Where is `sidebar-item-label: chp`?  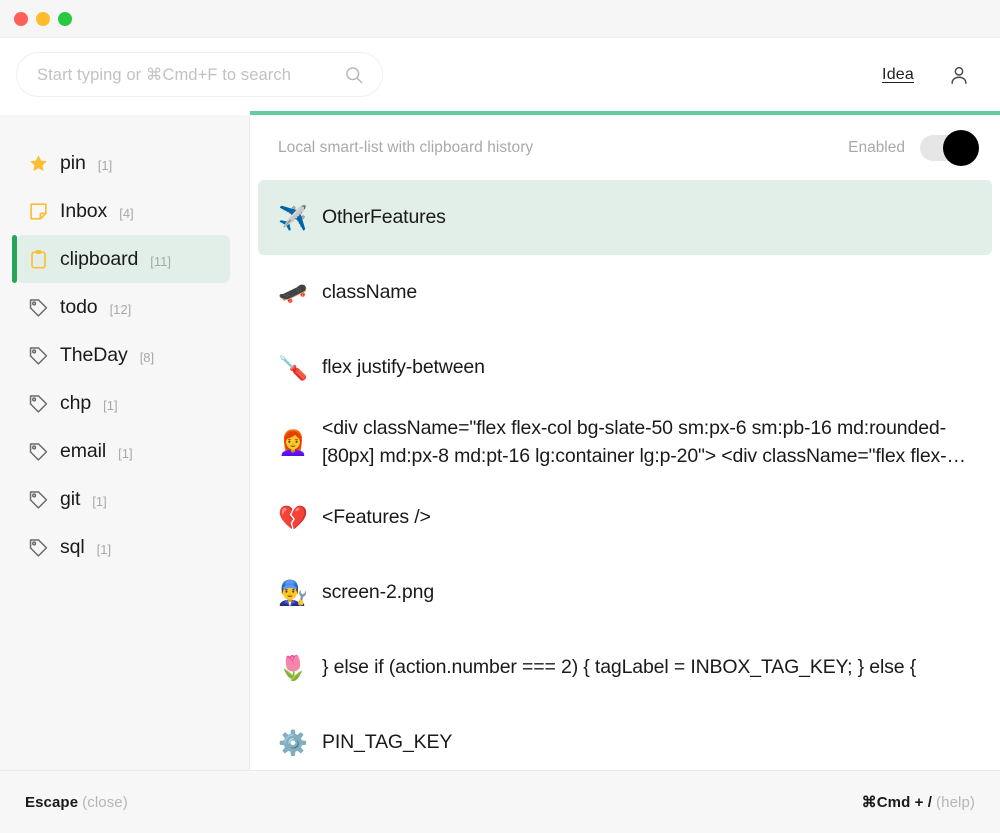 sidebar-item-label: chp is located at coordinates (76, 402).